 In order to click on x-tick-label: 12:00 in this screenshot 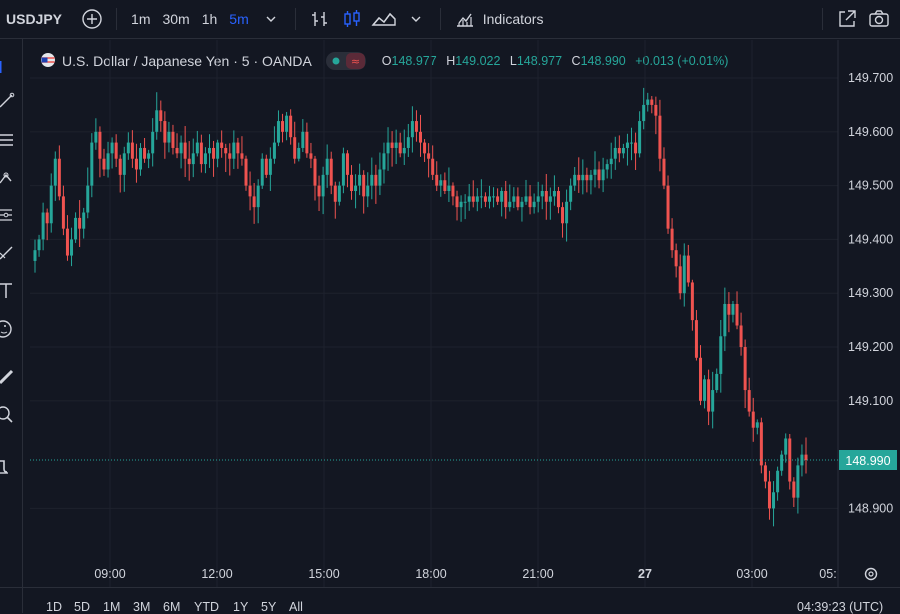, I will do `click(216, 574)`.